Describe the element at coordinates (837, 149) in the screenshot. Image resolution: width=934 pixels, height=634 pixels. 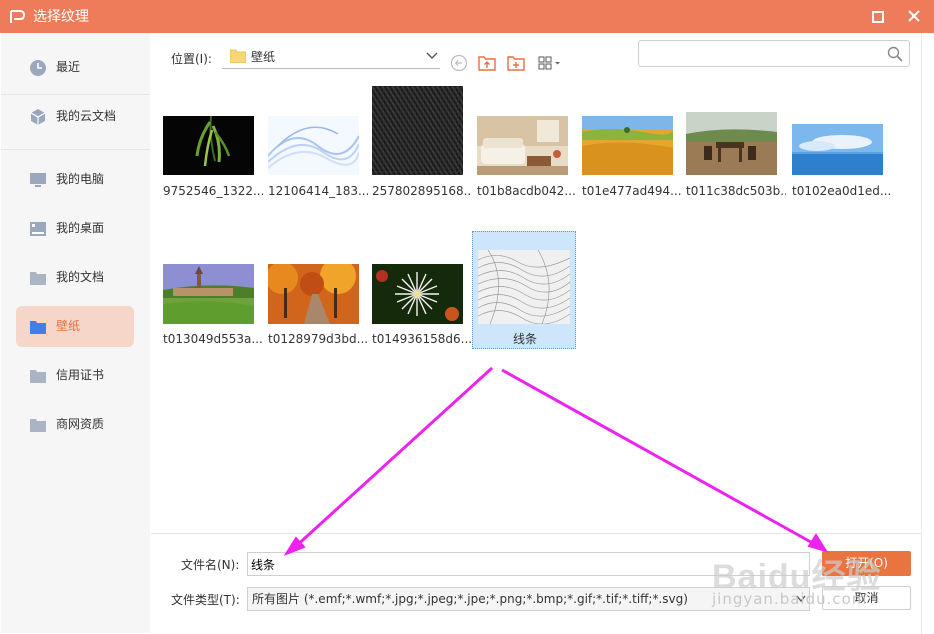
I see `thumbnail-sky-sea` at that location.